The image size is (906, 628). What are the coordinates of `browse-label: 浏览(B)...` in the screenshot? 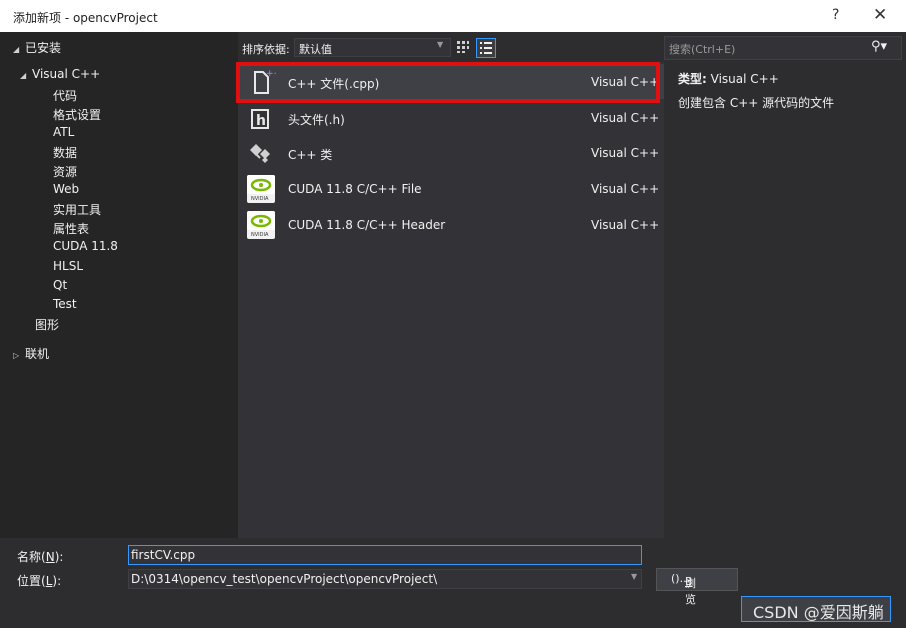 It's located at (683, 589).